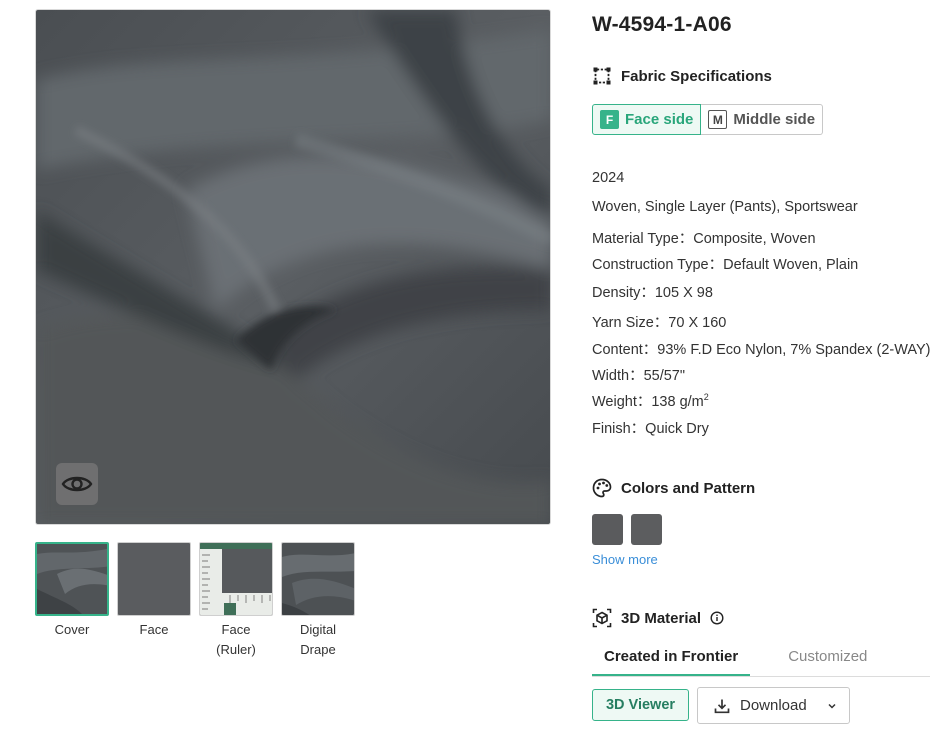 The height and width of the screenshot is (729, 951). I want to click on download-label: Download, so click(773, 705).